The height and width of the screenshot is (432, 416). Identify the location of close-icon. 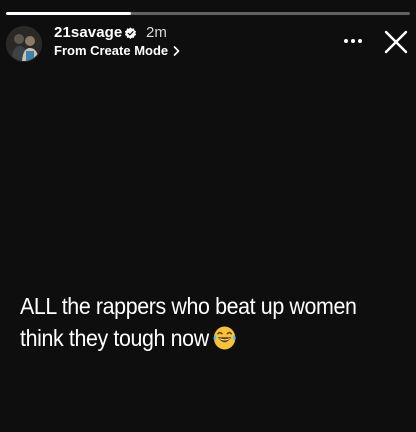
(396, 42).